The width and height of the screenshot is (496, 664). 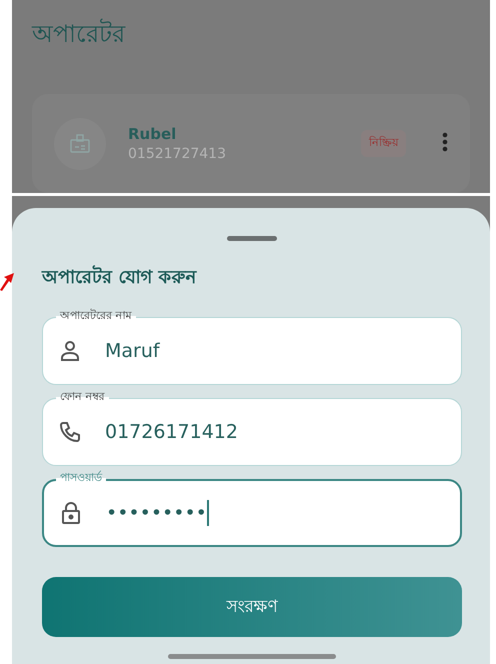 What do you see at coordinates (171, 432) in the screenshot?
I see `field-value: 01726171412` at bounding box center [171, 432].